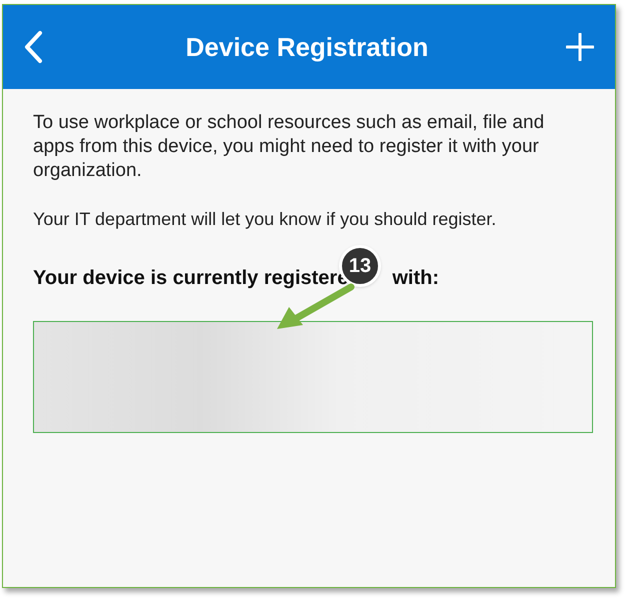 This screenshot has width=627, height=599. I want to click on back-icon, so click(33, 47).